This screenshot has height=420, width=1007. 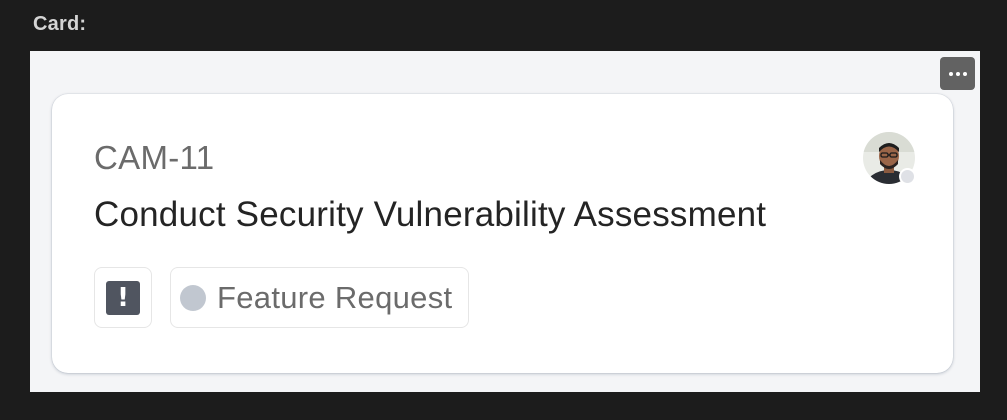 What do you see at coordinates (154, 157) in the screenshot?
I see `issue-key: CAM-11` at bounding box center [154, 157].